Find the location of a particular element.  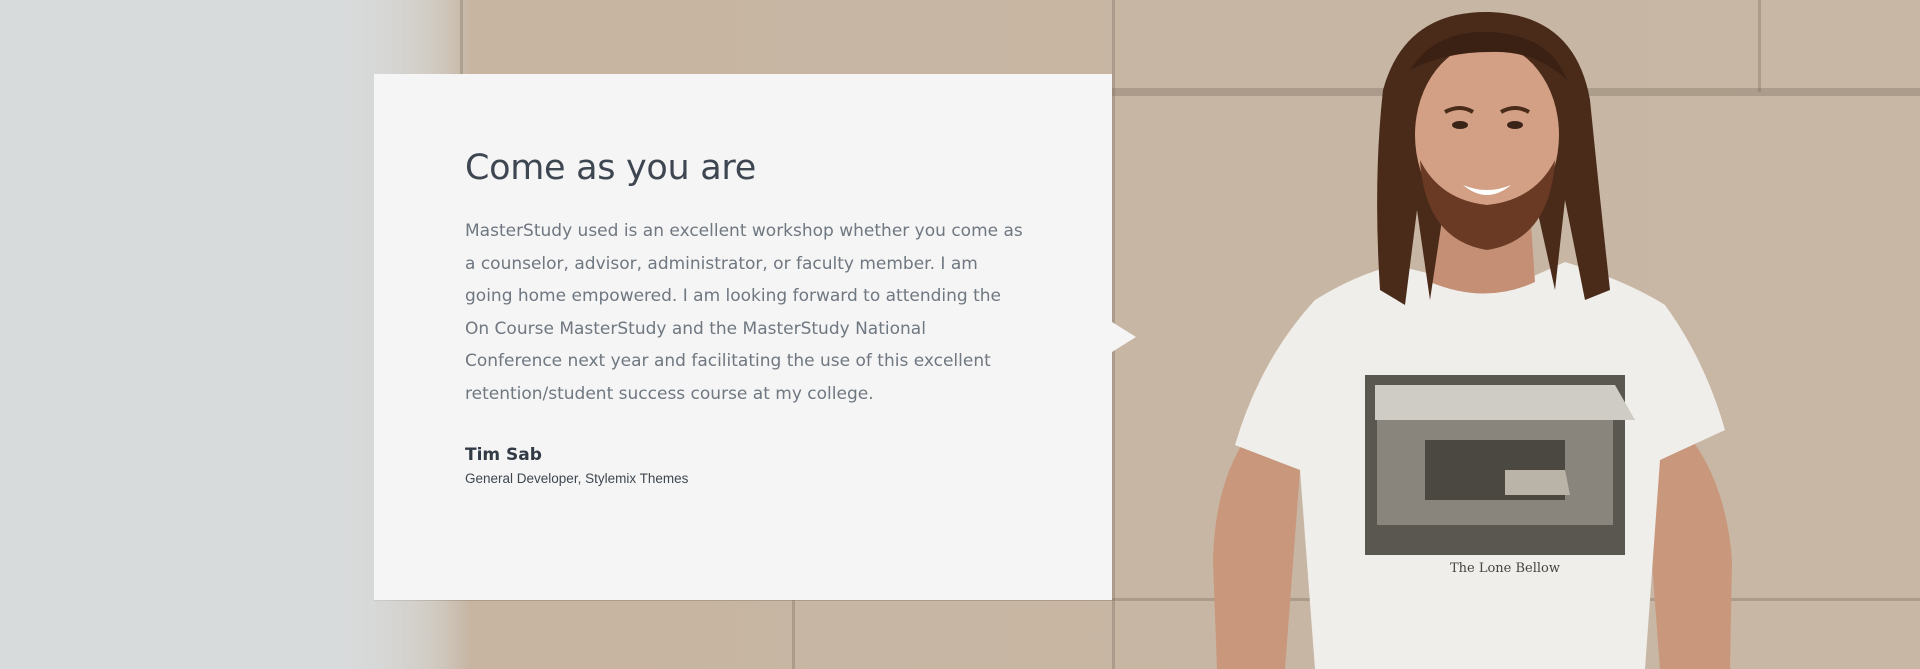

svg-text: The Lone Bellow is located at coordinates (1505, 568).